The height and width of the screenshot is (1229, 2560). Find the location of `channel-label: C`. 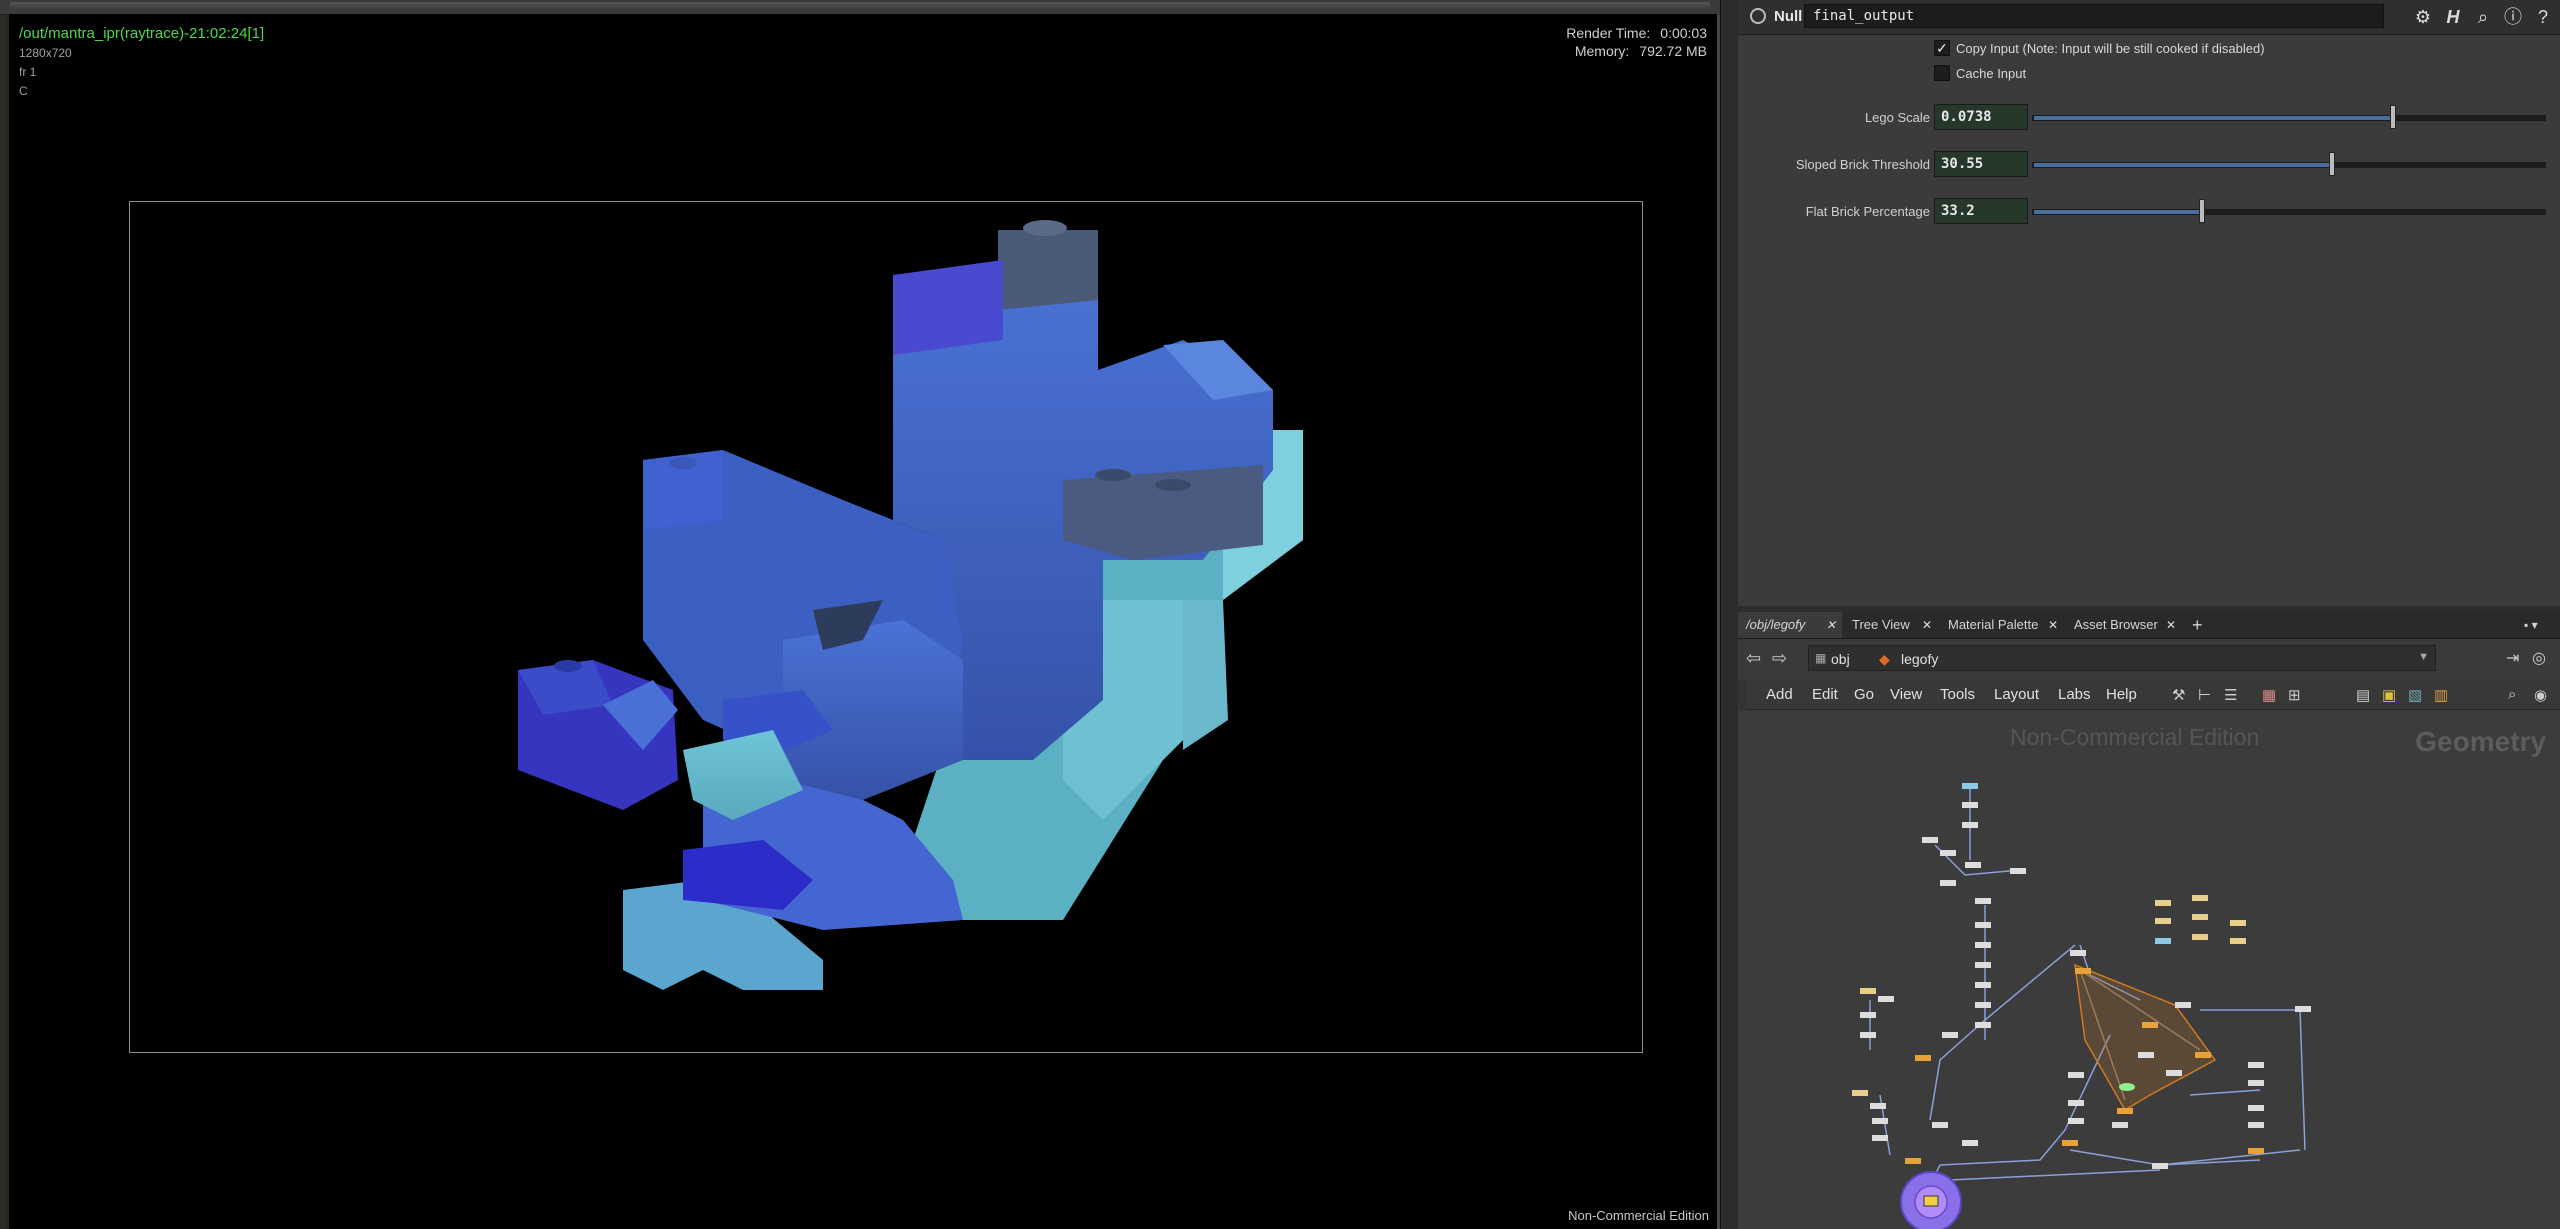

channel-label: C is located at coordinates (23, 91).